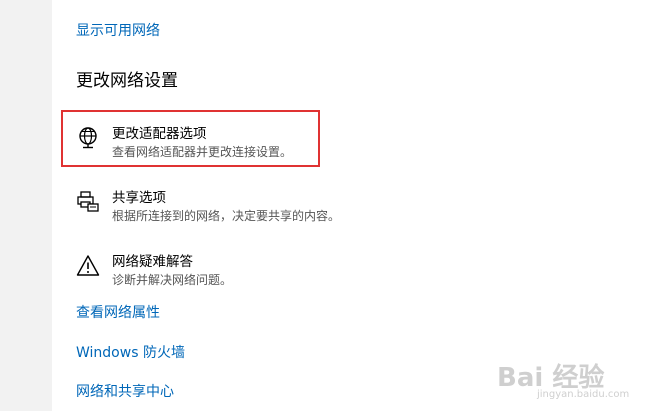  What do you see at coordinates (226, 216) in the screenshot?
I see `option-description: 根据所连接到的网络，决定要共享的内容。` at bounding box center [226, 216].